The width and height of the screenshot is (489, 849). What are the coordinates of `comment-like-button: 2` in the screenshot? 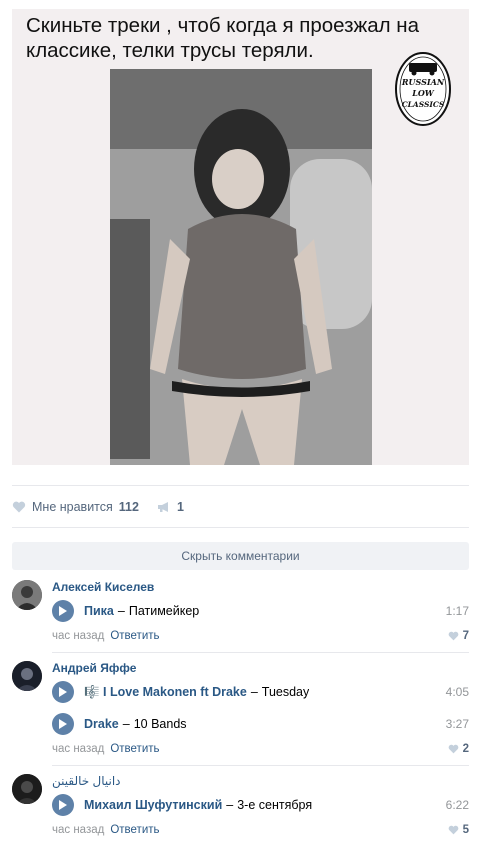 It's located at (458, 749).